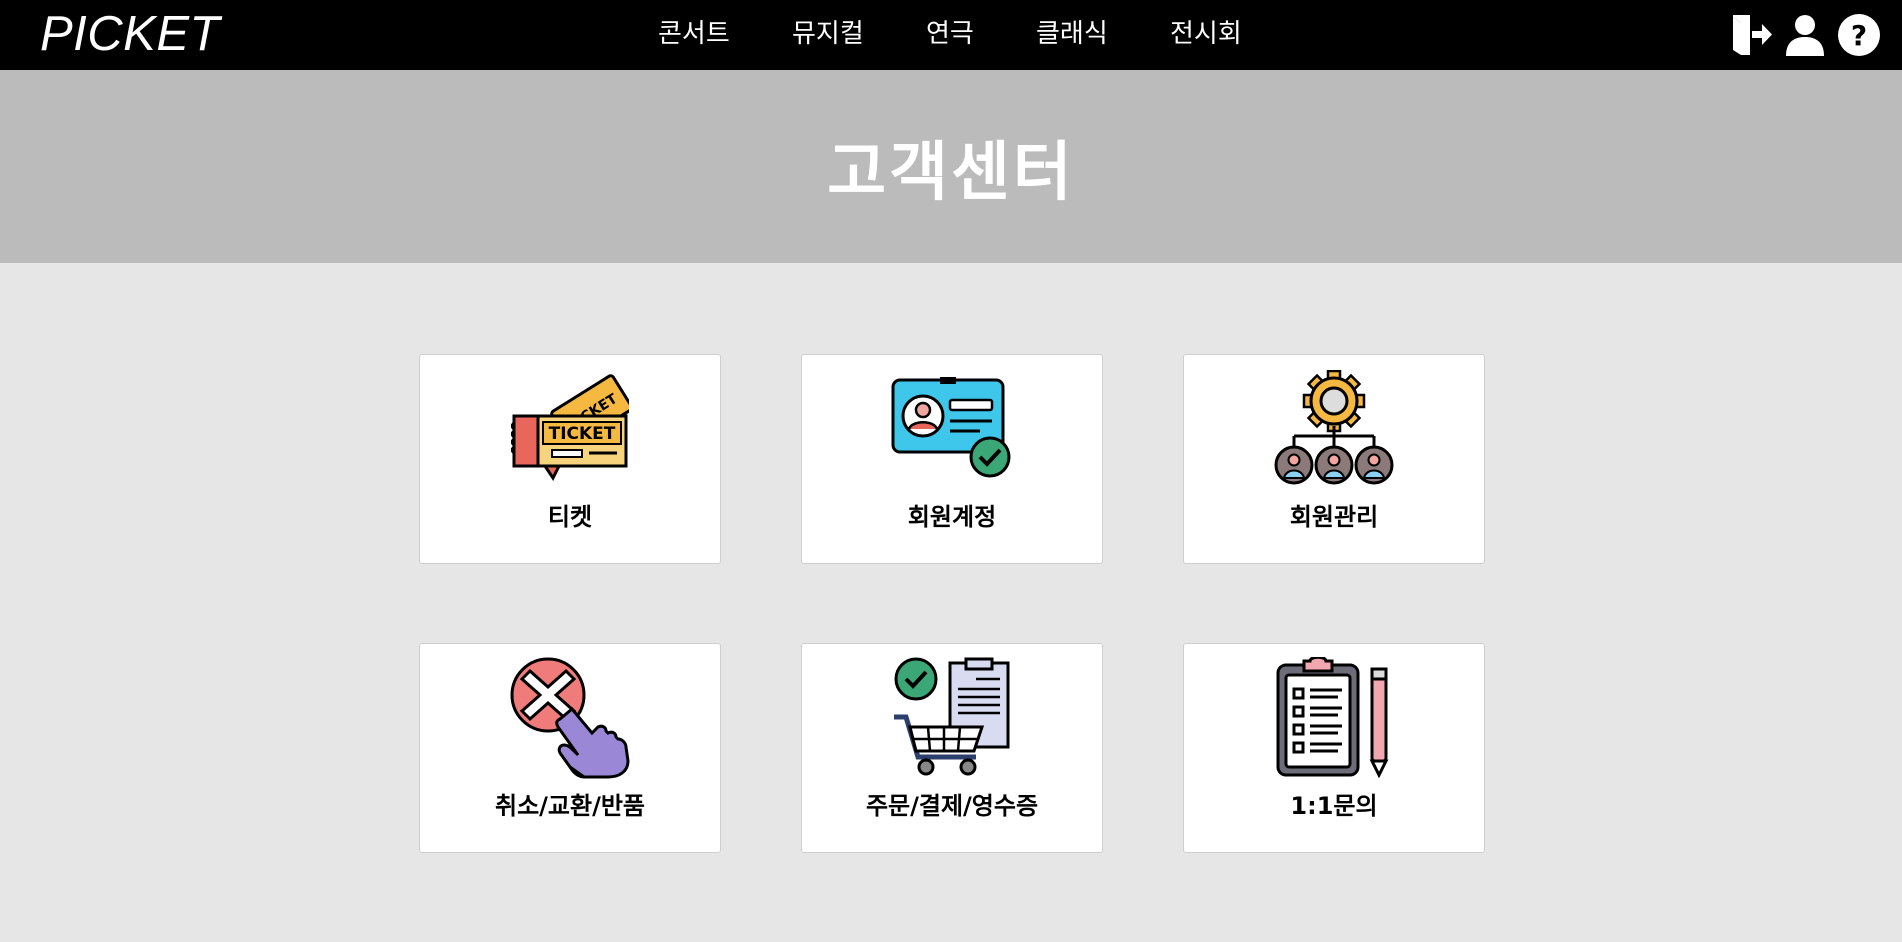  I want to click on clipboard-pencil-icon, so click(1334, 718).